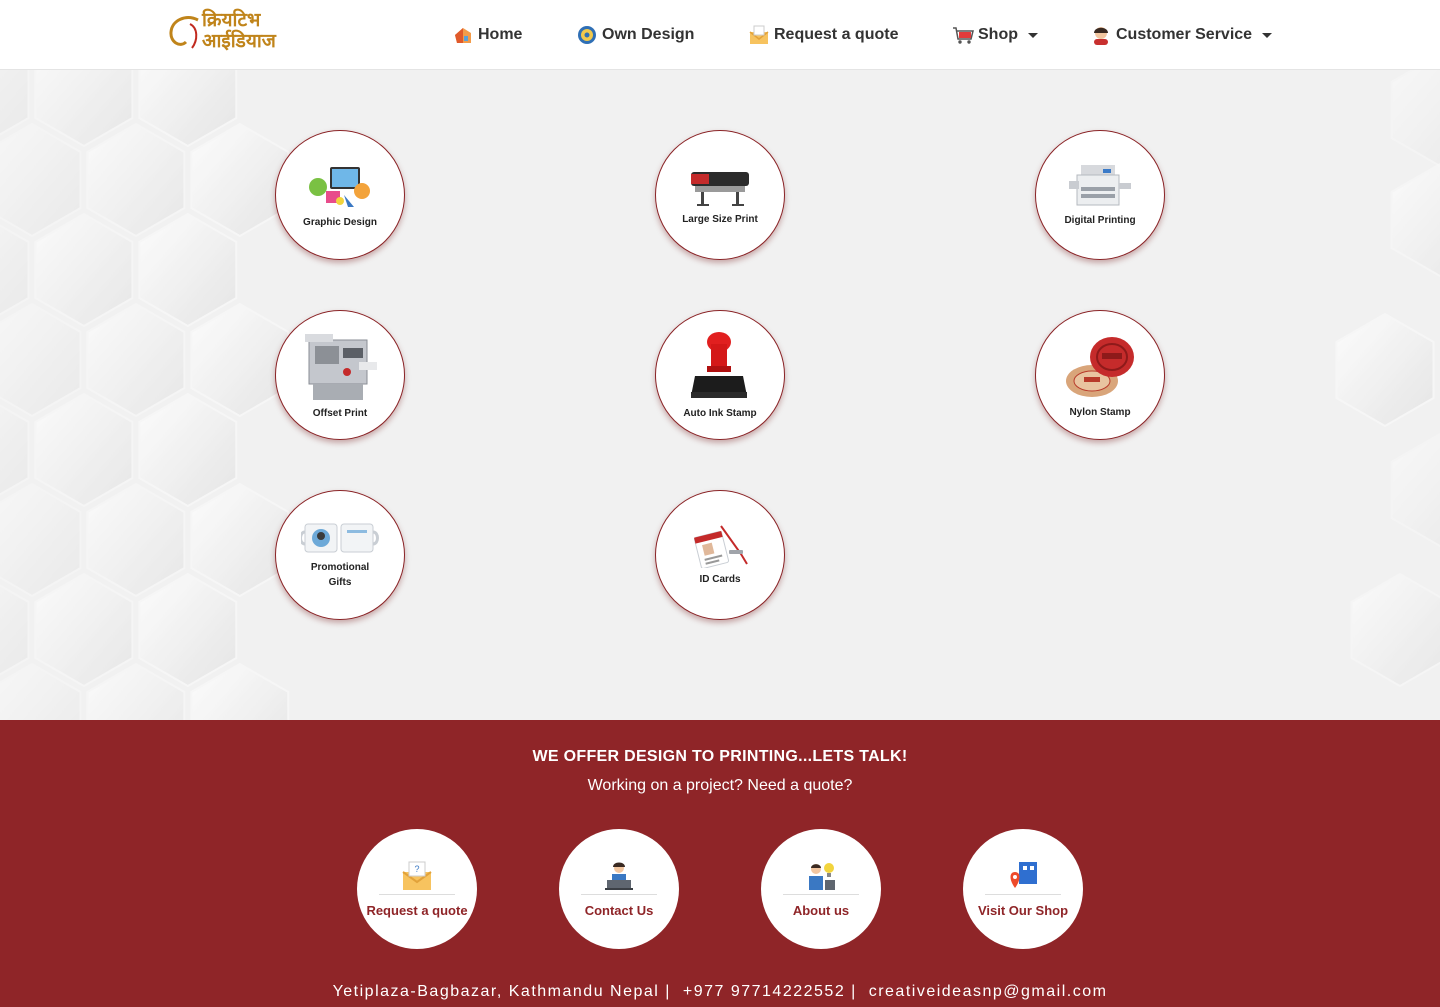 The width and height of the screenshot is (1440, 1007). I want to click on service-label: ID Cards, so click(720, 579).